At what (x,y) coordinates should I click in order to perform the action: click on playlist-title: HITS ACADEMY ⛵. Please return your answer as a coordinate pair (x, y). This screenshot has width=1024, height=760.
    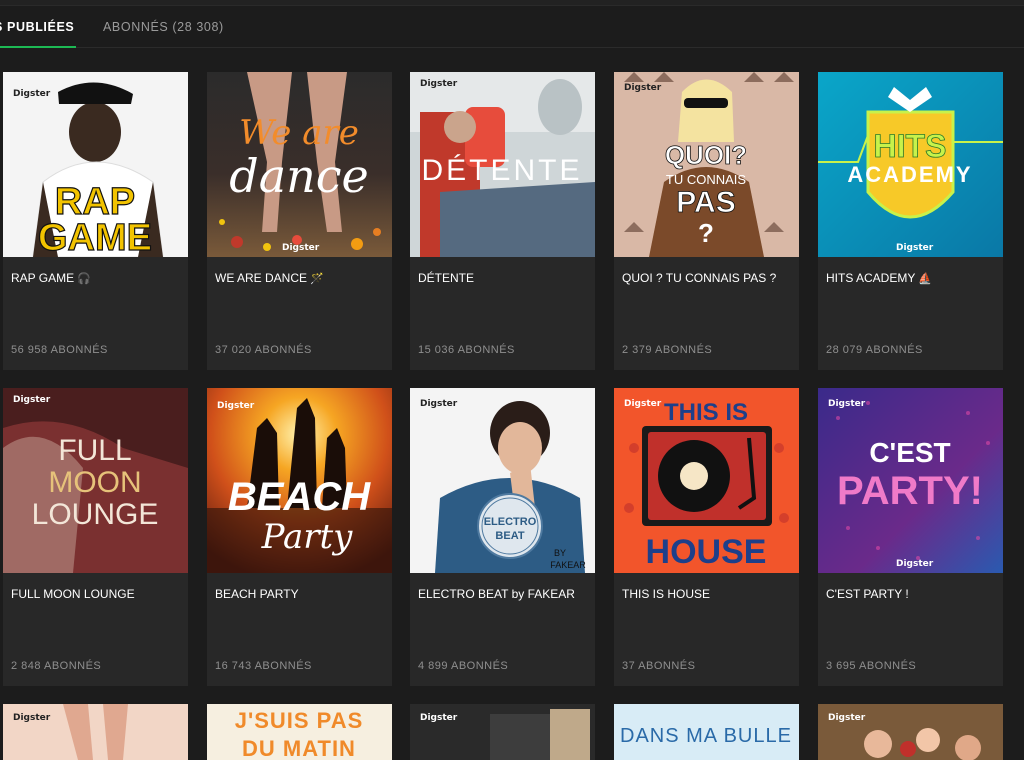
    Looking at the image, I should click on (879, 278).